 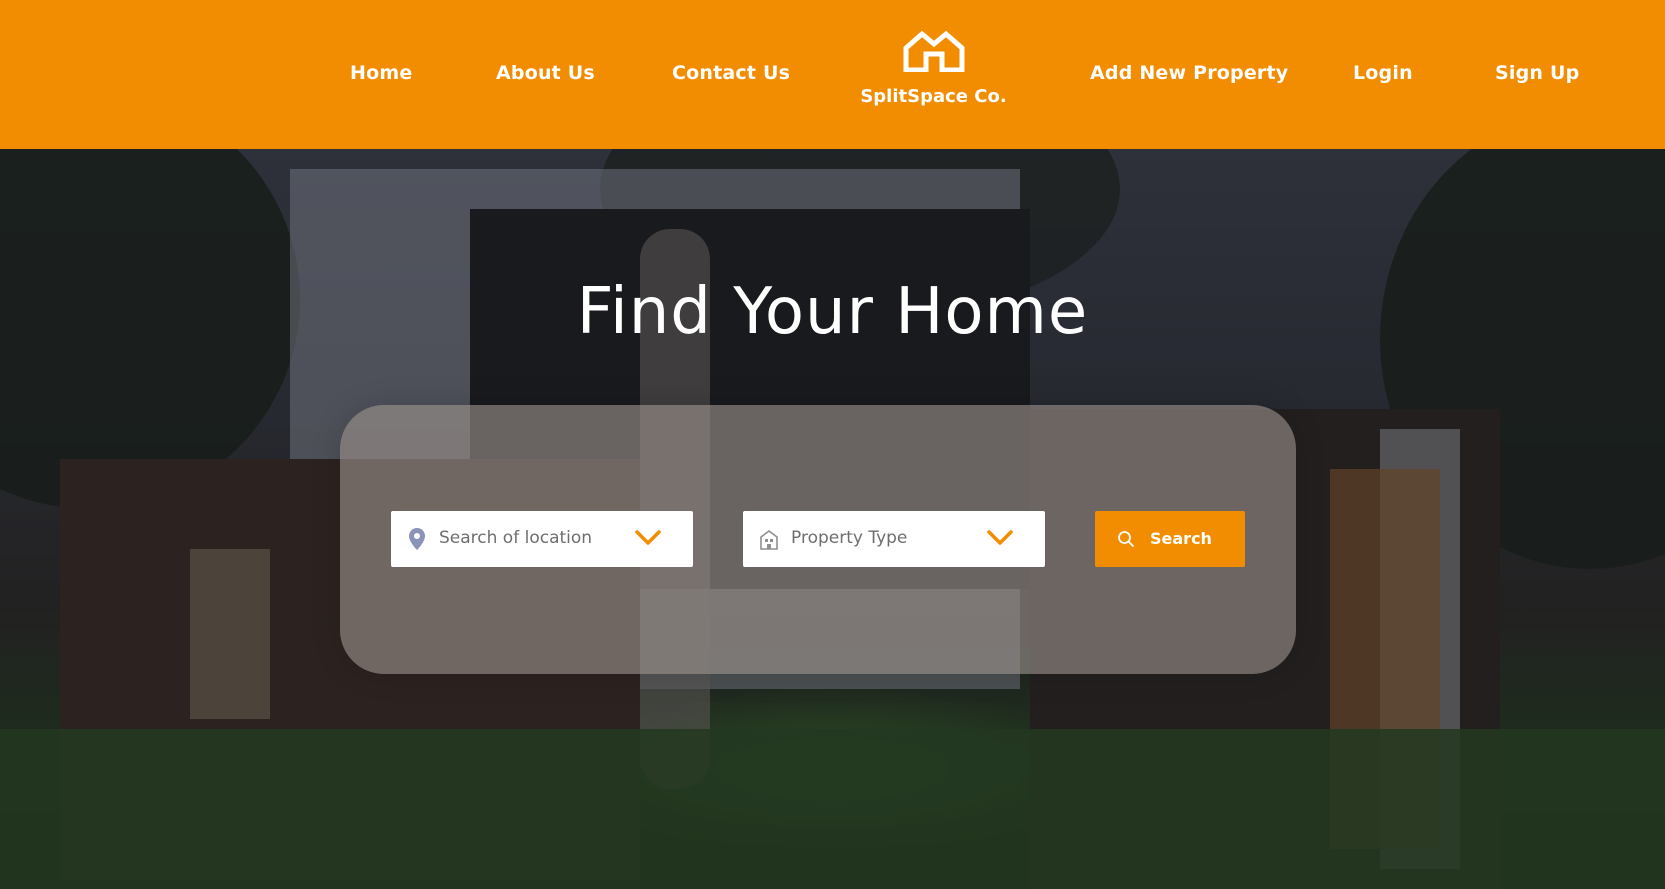 What do you see at coordinates (933, 51) in the screenshot?
I see `house-outline-icon` at bounding box center [933, 51].